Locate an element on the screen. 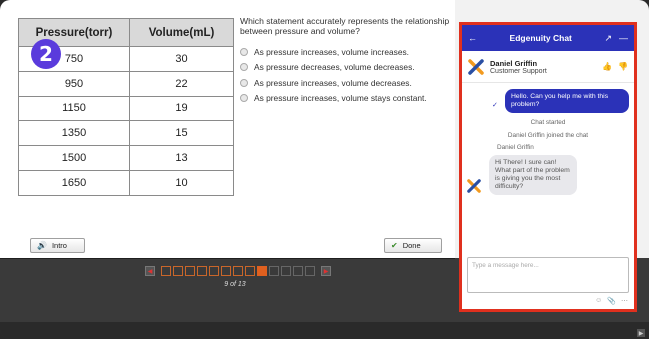 Image resolution: width=649 pixels, height=339 pixels. table-row: 1150 19 is located at coordinates (126, 108).